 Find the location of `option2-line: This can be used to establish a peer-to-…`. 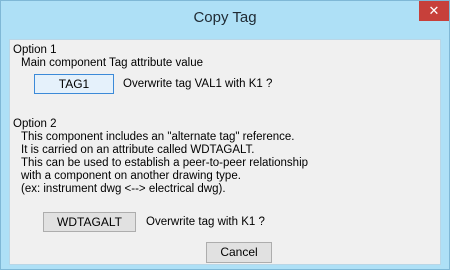

option2-line: This can be used to establish a peer-to-… is located at coordinates (165, 163).